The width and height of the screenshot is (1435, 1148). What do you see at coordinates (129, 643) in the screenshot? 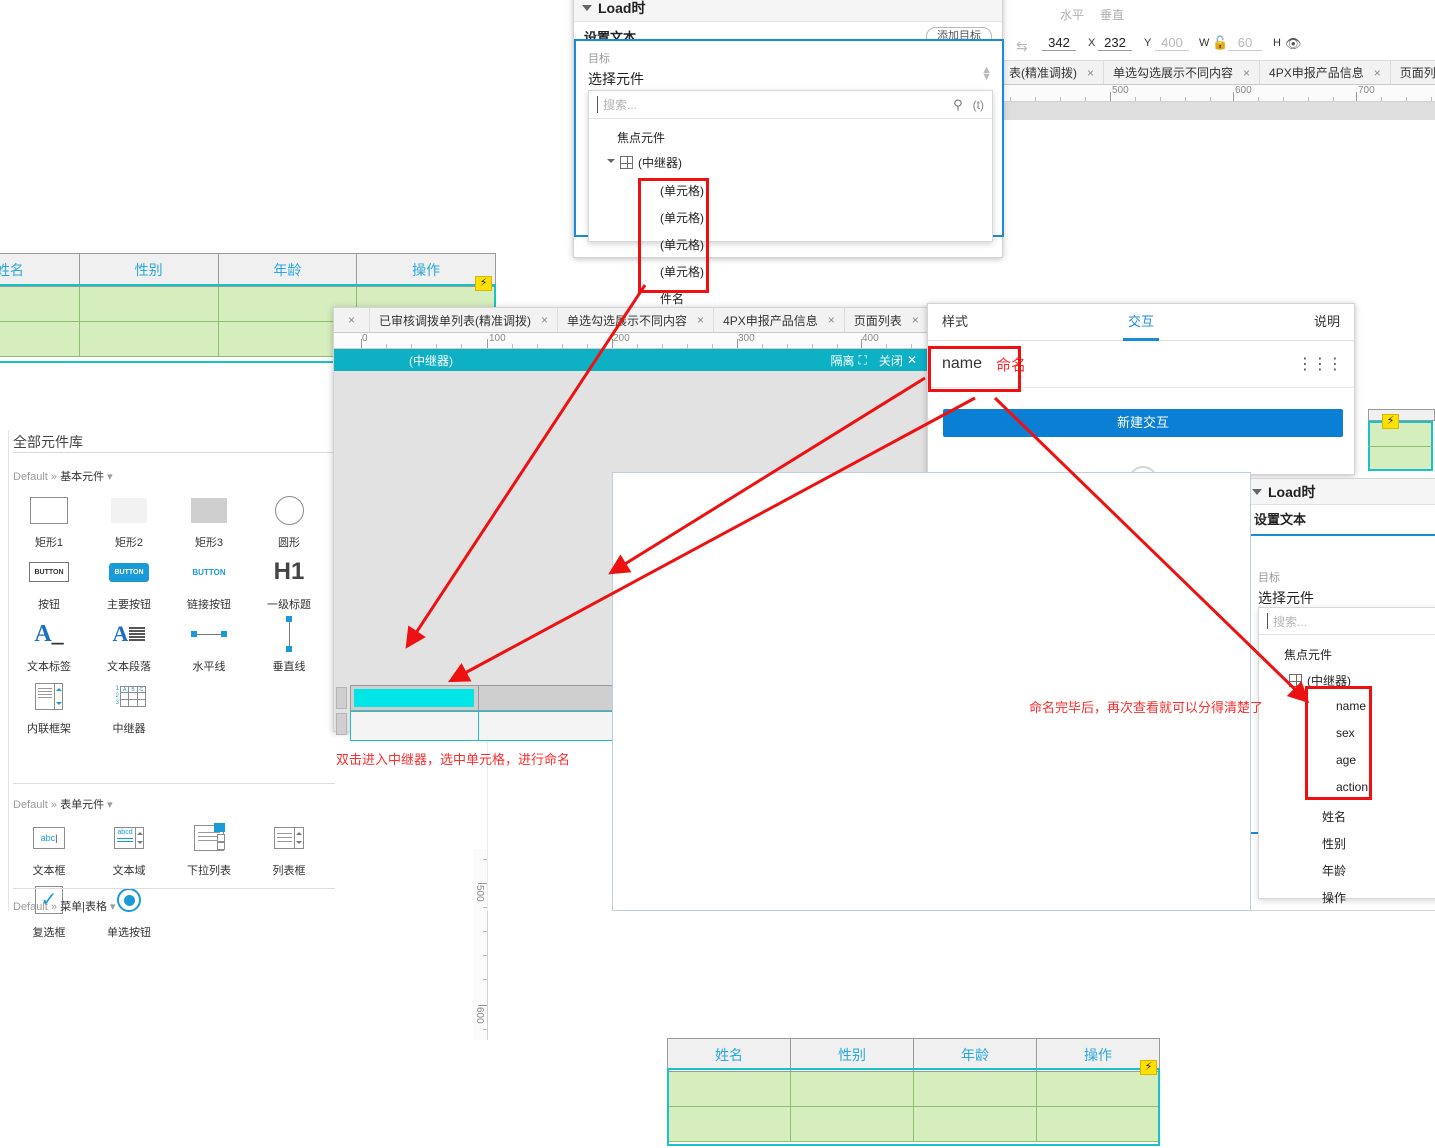
I see `library-item-text-paragraph: A 文本段落` at bounding box center [129, 643].